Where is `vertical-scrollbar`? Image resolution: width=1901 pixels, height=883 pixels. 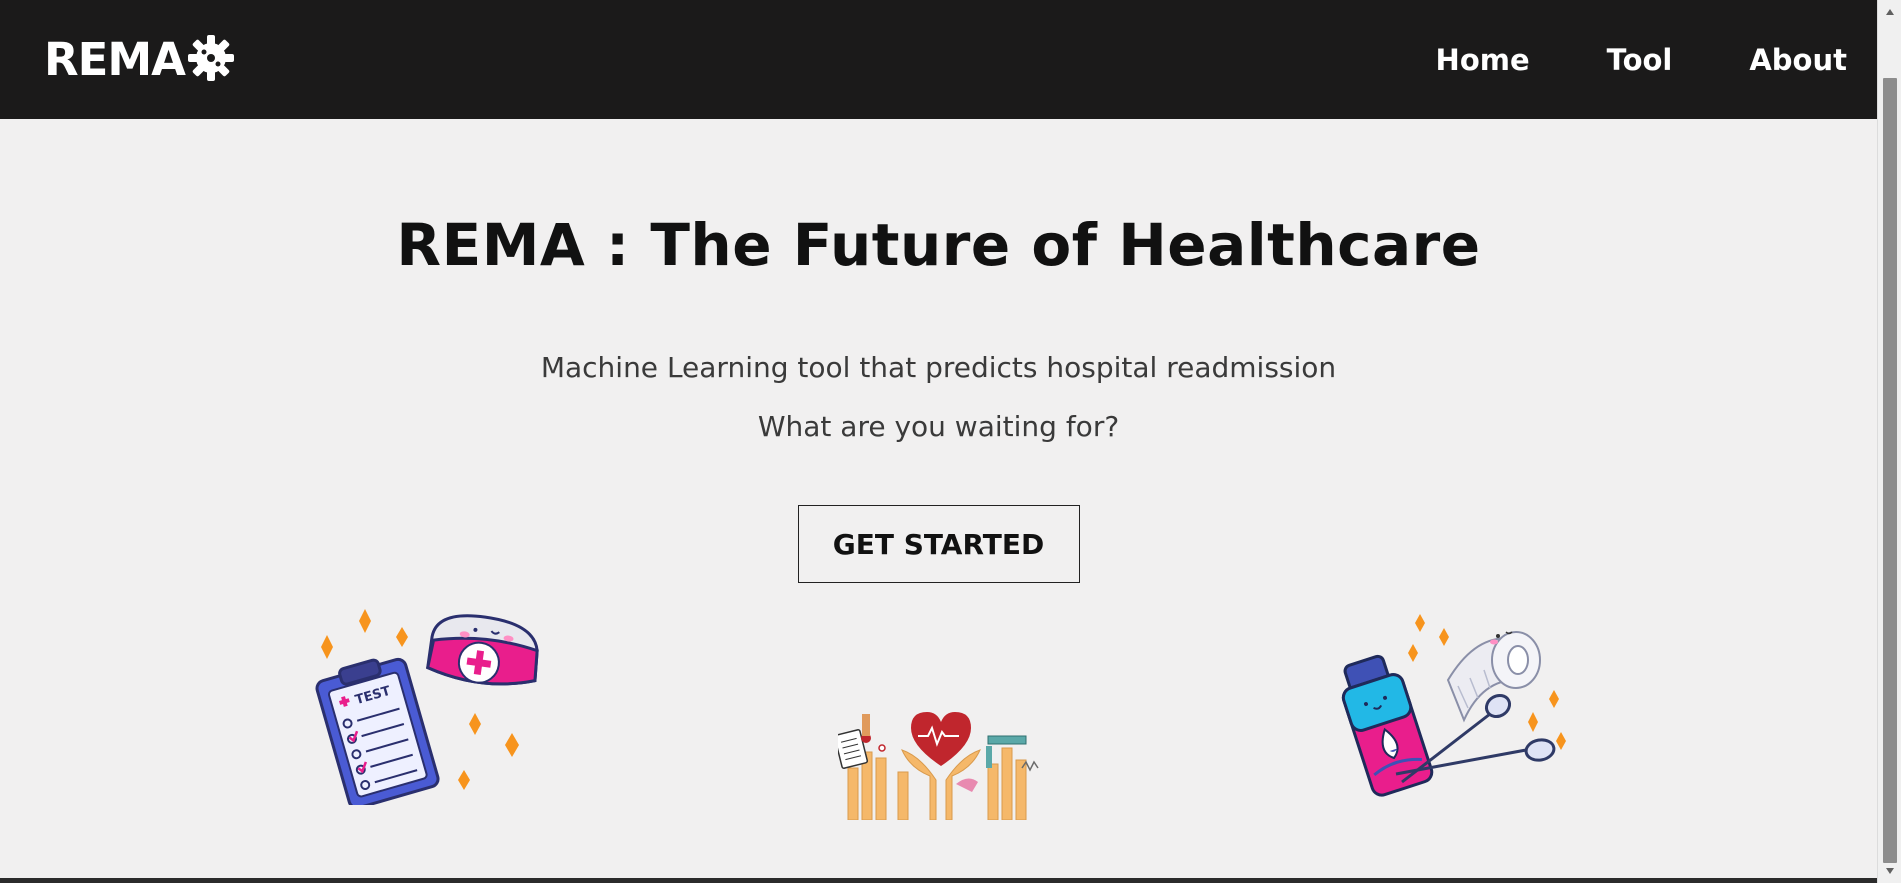
vertical-scrollbar is located at coordinates (1889, 441).